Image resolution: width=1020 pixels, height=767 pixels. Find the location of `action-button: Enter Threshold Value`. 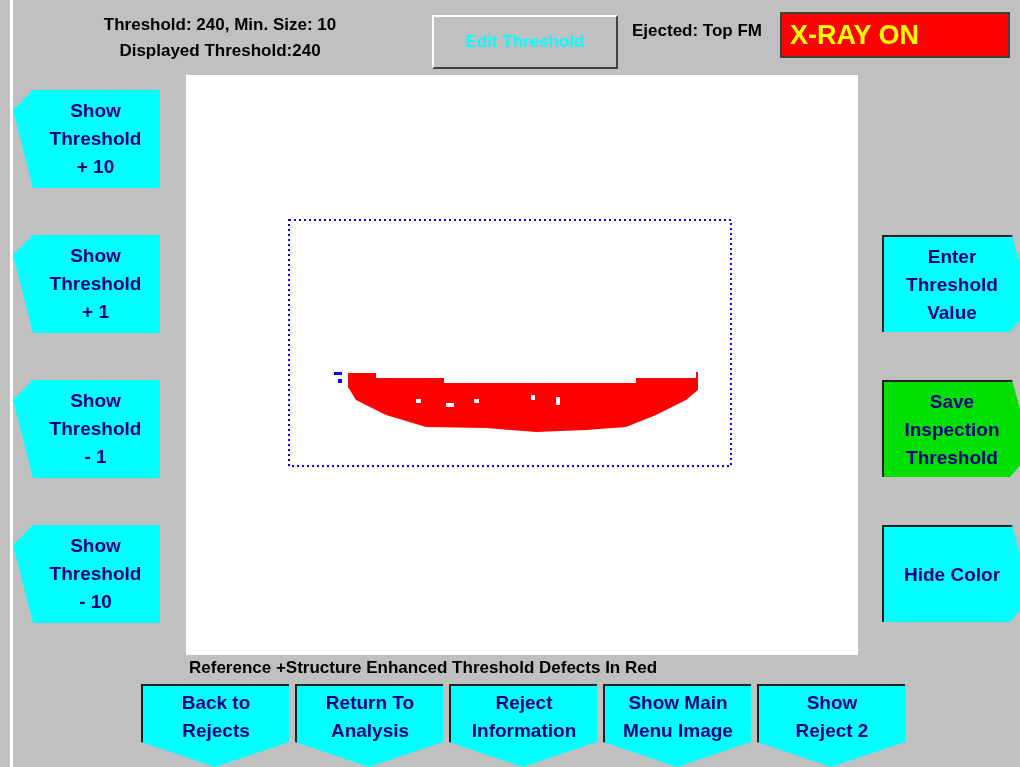

action-button: Enter Threshold Value is located at coordinates (951, 283).